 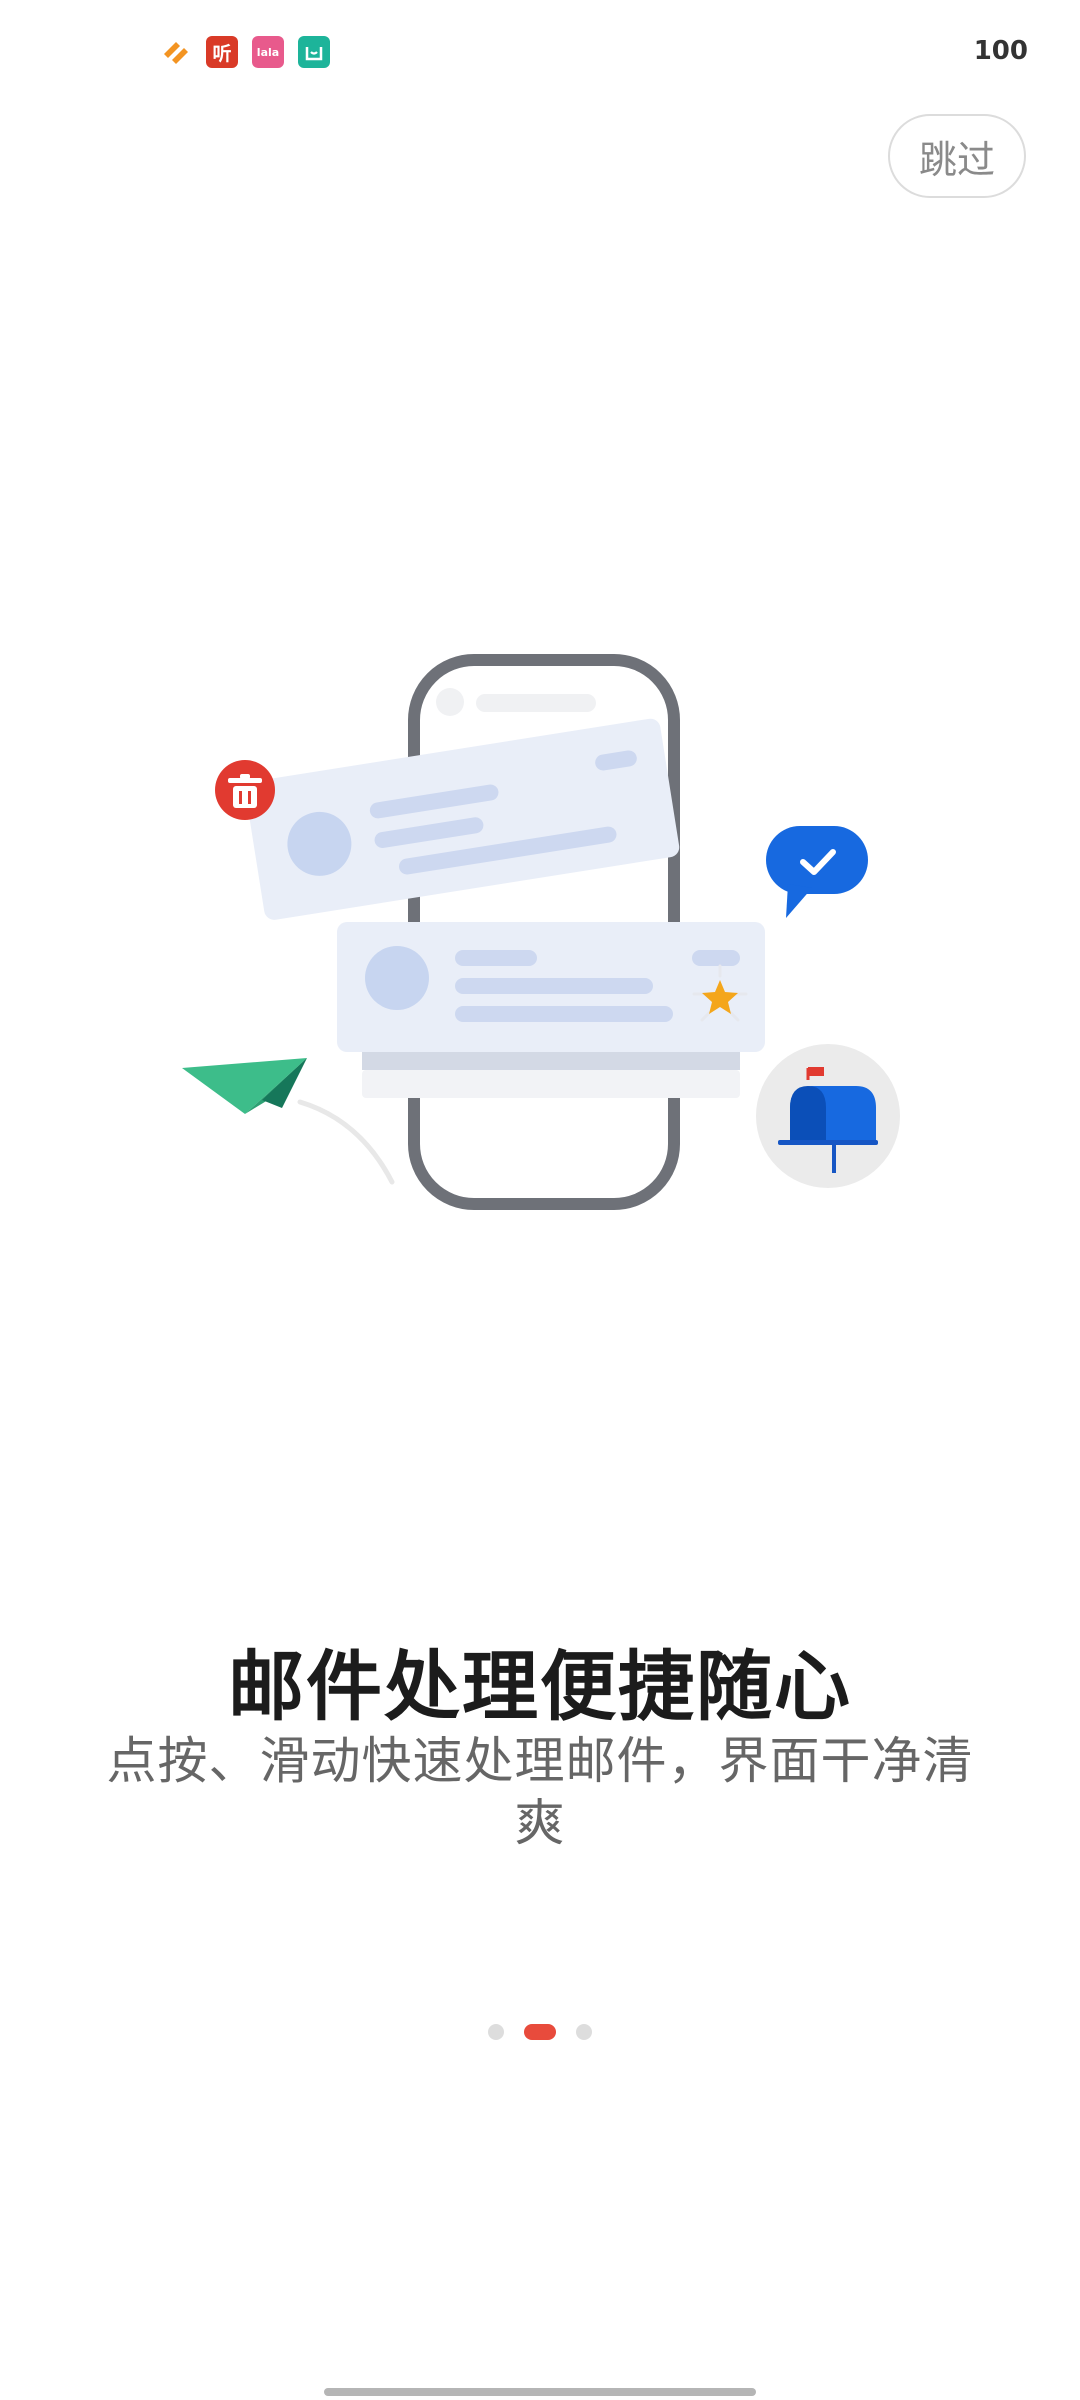 What do you see at coordinates (540, 1686) in the screenshot?
I see `page-title: 邮件处理便捷随心` at bounding box center [540, 1686].